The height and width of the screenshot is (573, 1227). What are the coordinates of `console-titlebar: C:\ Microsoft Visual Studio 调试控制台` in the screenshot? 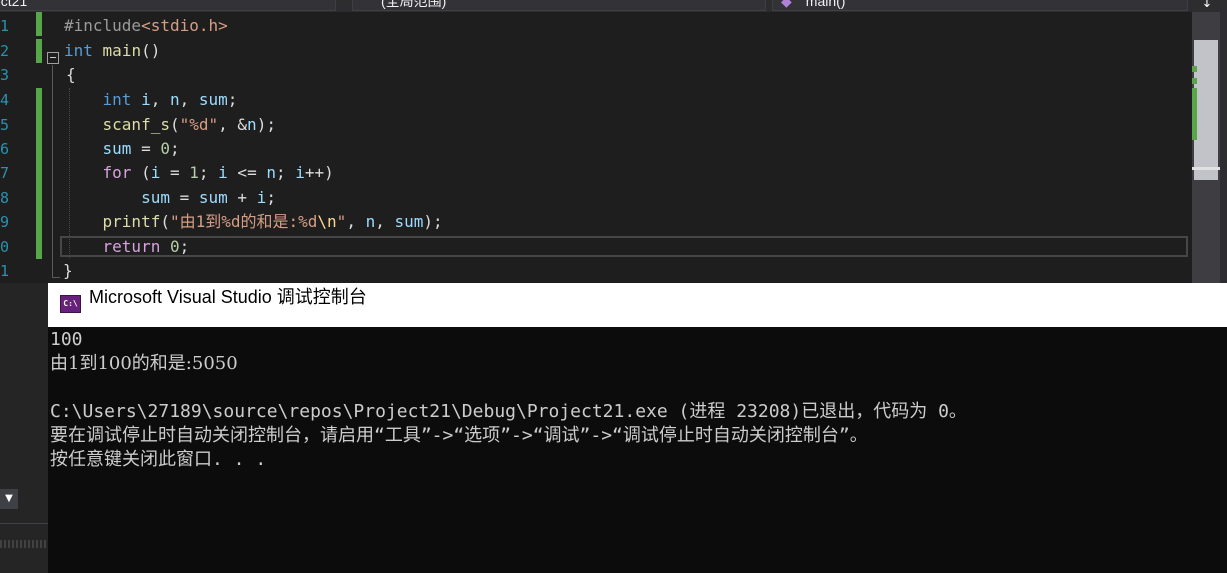 It's located at (637, 305).